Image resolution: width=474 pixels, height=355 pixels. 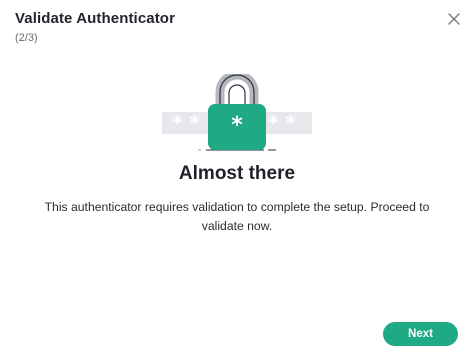 I want to click on lock-asterisk: *, so click(x=237, y=125).